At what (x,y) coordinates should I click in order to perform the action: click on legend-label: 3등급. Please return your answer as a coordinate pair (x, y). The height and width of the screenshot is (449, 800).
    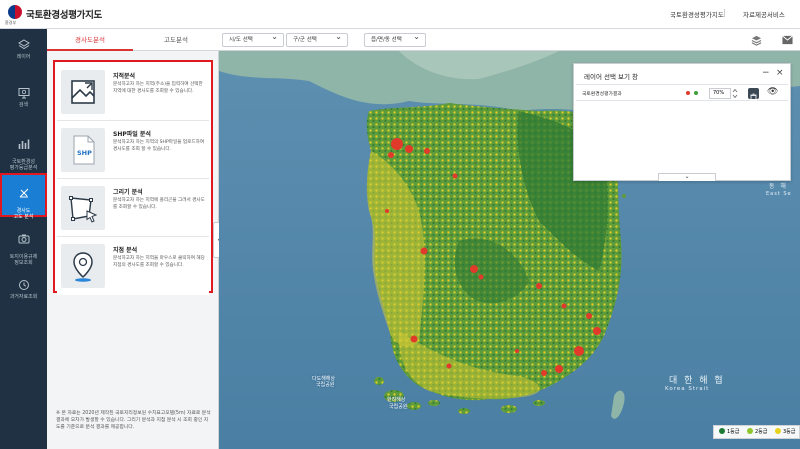
    Looking at the image, I should click on (789, 432).